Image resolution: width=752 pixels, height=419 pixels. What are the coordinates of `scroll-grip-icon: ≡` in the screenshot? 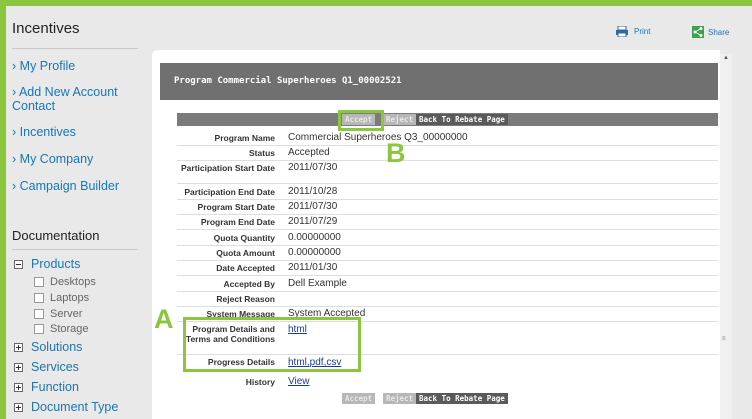 It's located at (724, 339).